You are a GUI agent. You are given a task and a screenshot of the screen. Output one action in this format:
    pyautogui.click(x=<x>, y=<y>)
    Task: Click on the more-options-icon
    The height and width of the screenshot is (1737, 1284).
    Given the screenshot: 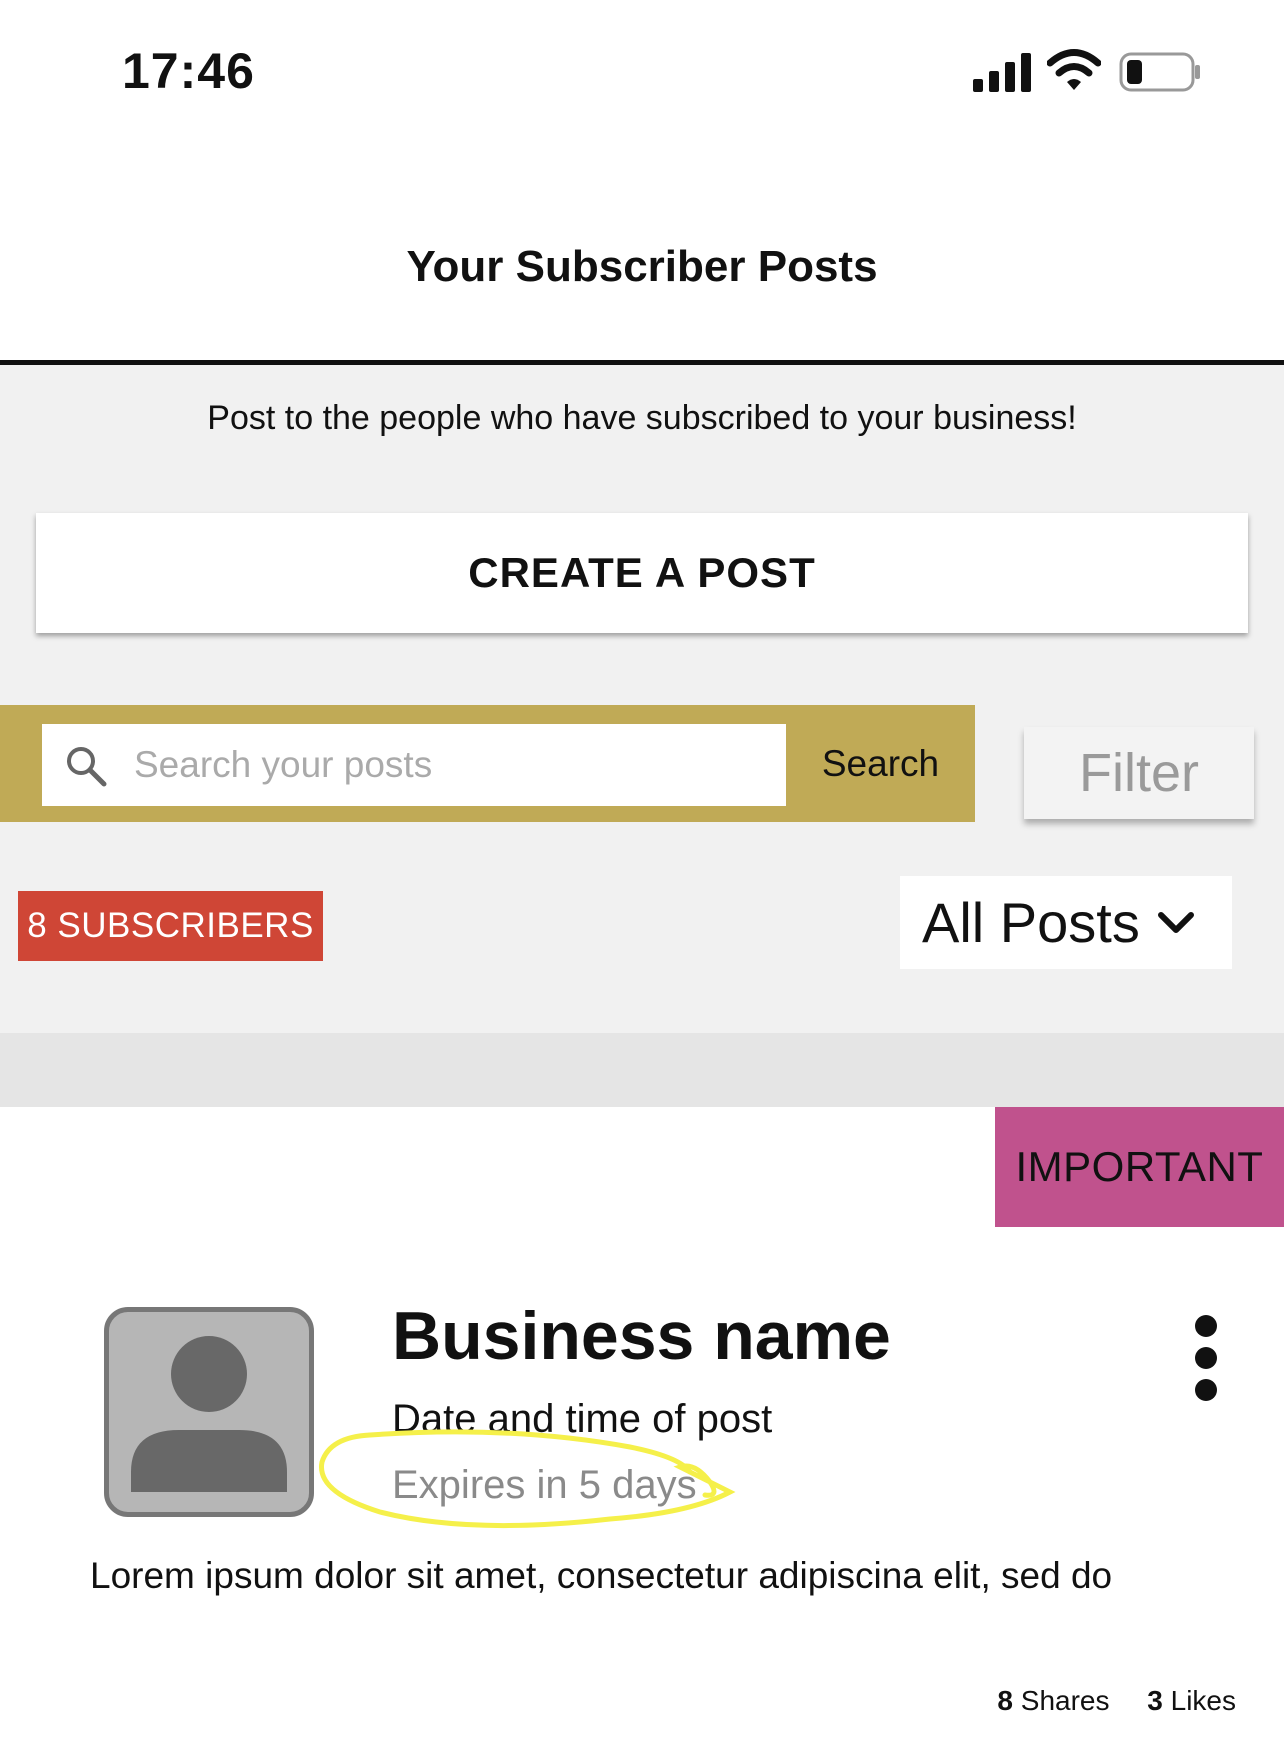 What is the action you would take?
    pyautogui.click(x=1206, y=1360)
    